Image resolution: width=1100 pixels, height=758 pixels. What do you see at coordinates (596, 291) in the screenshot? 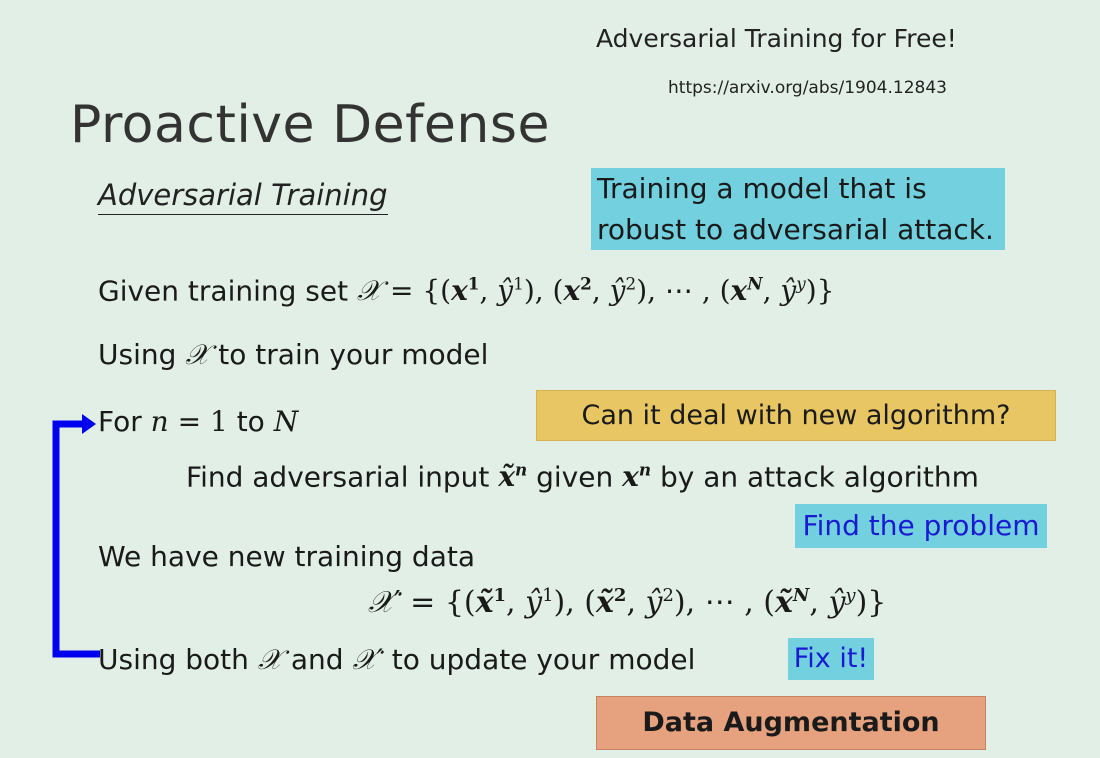
I see `training-set-formula: 𝒳 = {(x1, ŷ1), (x2, ŷ2), ⋯ , (xN, ŷy)}` at bounding box center [596, 291].